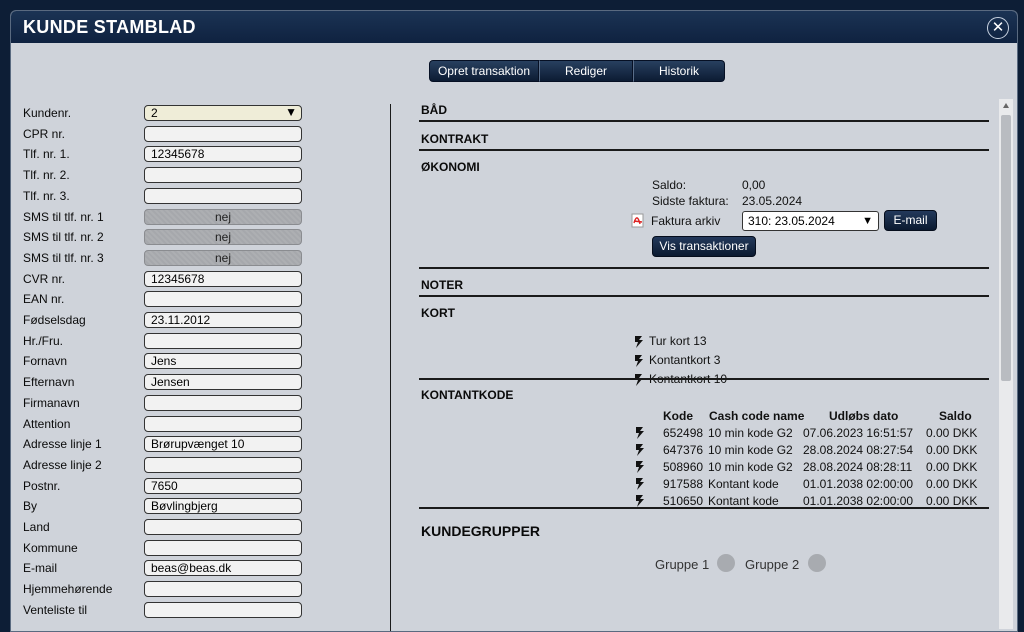  Describe the element at coordinates (1006, 248) in the screenshot. I see `scroll-thumb` at that location.